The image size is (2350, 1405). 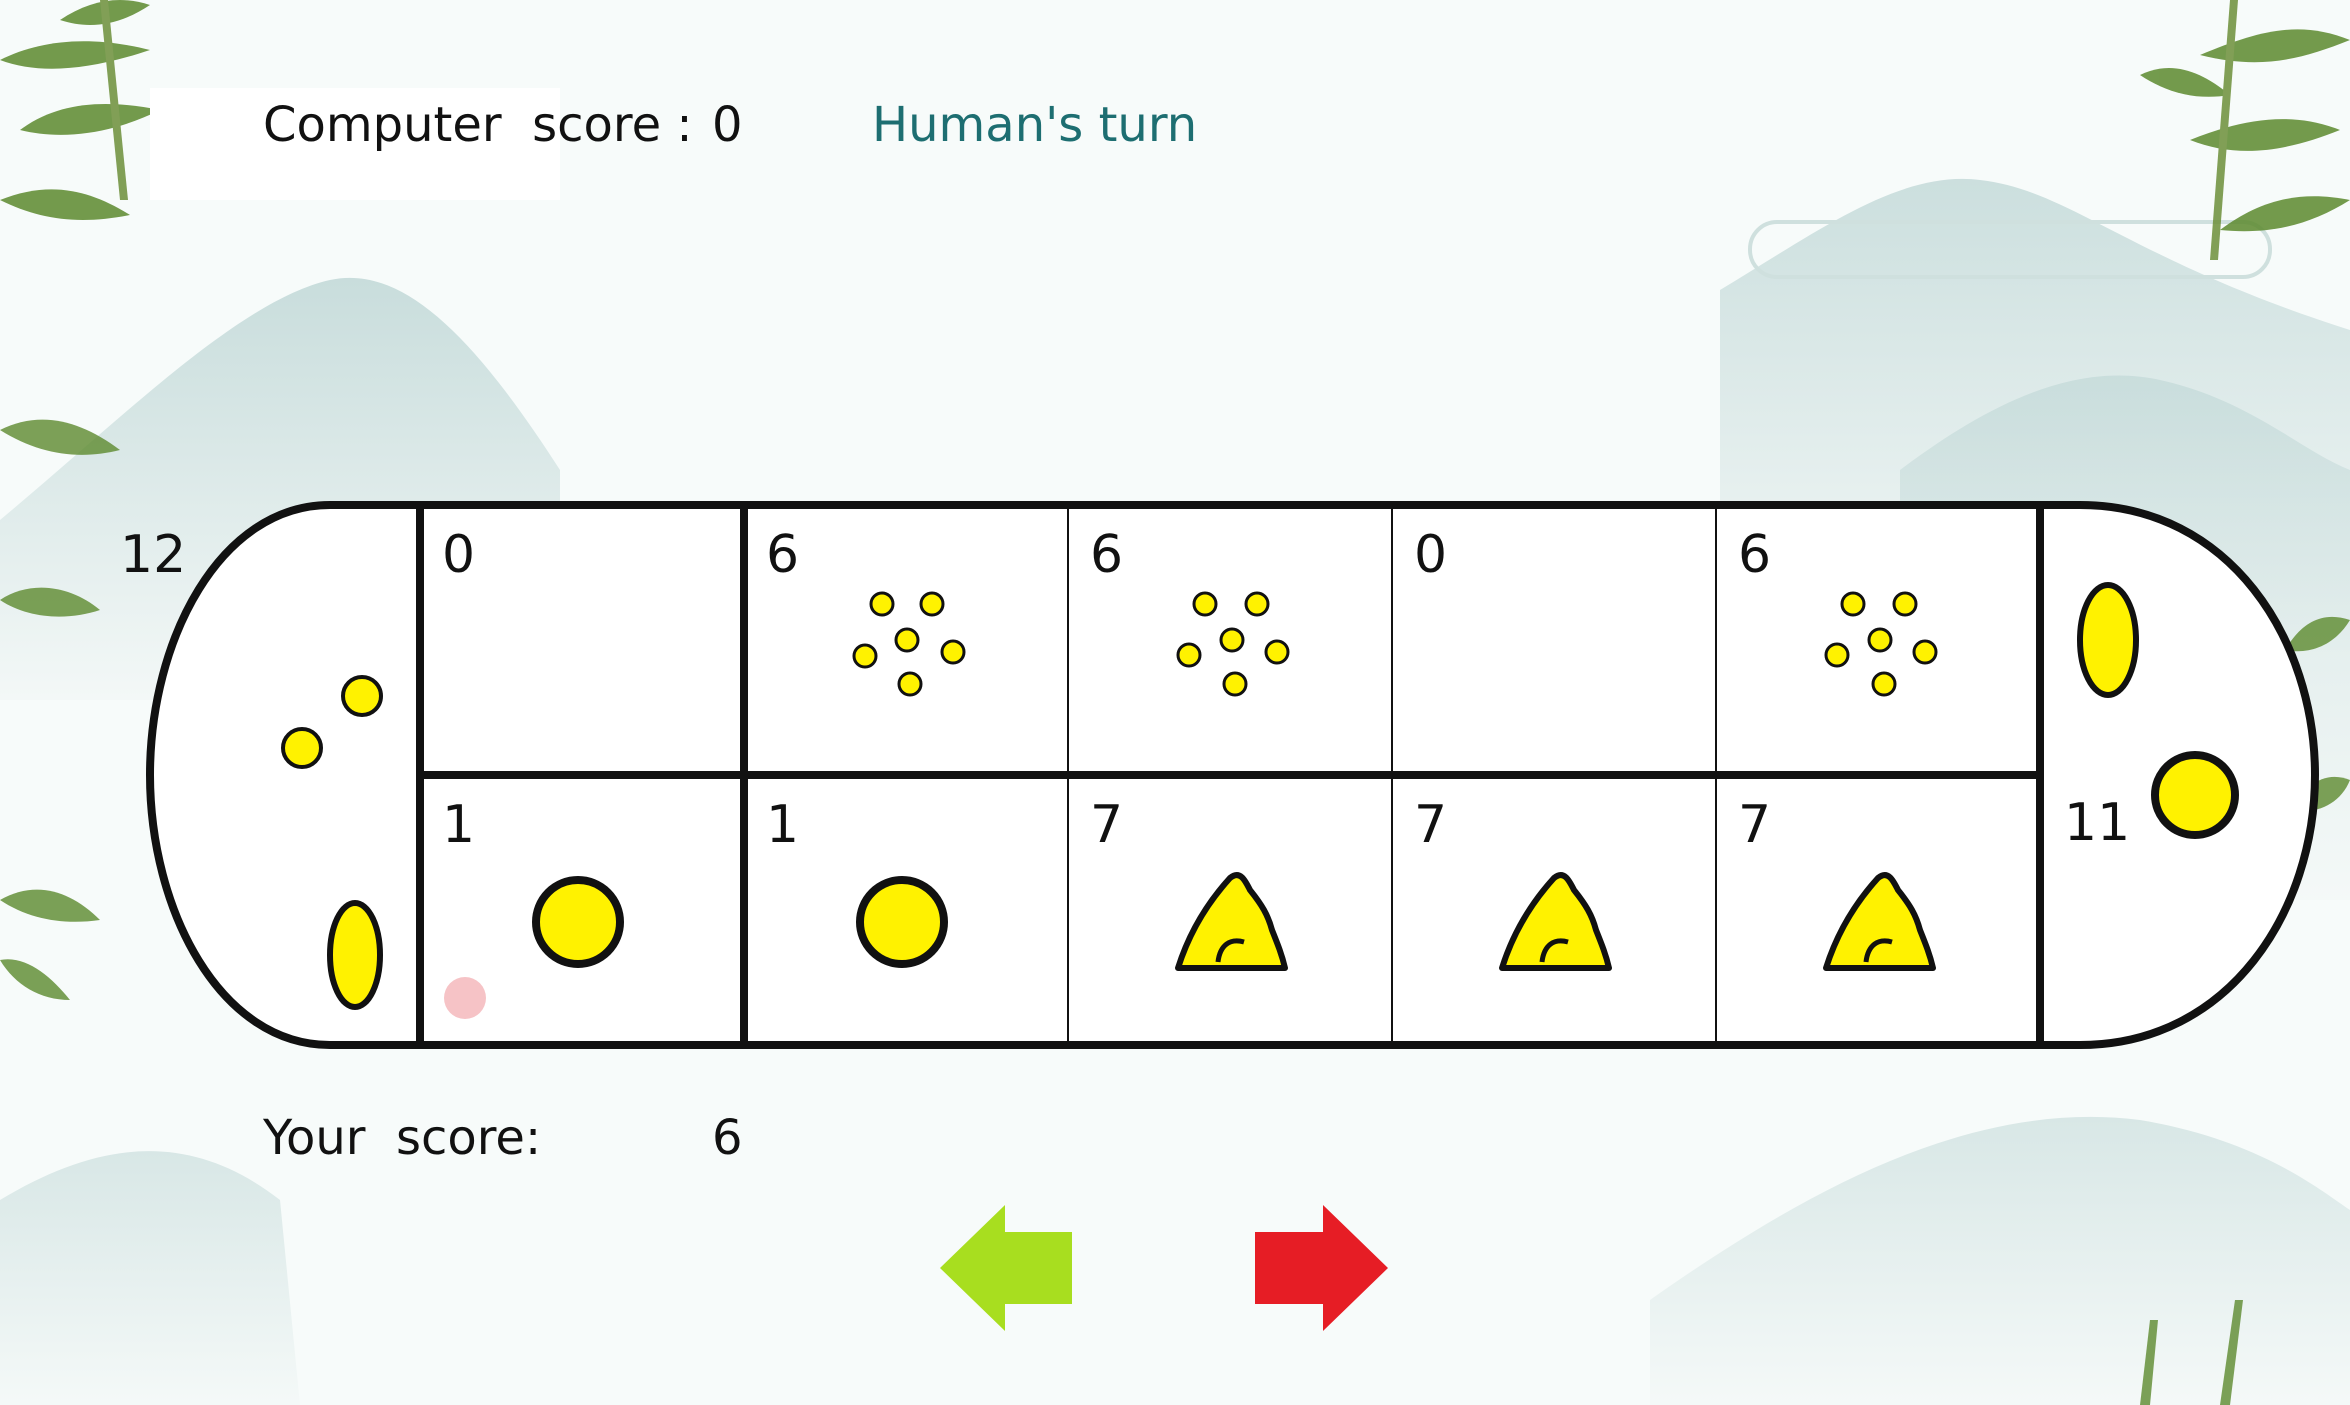 What do you see at coordinates (402, 1138) in the screenshot?
I see `your-score-label: Your score:` at bounding box center [402, 1138].